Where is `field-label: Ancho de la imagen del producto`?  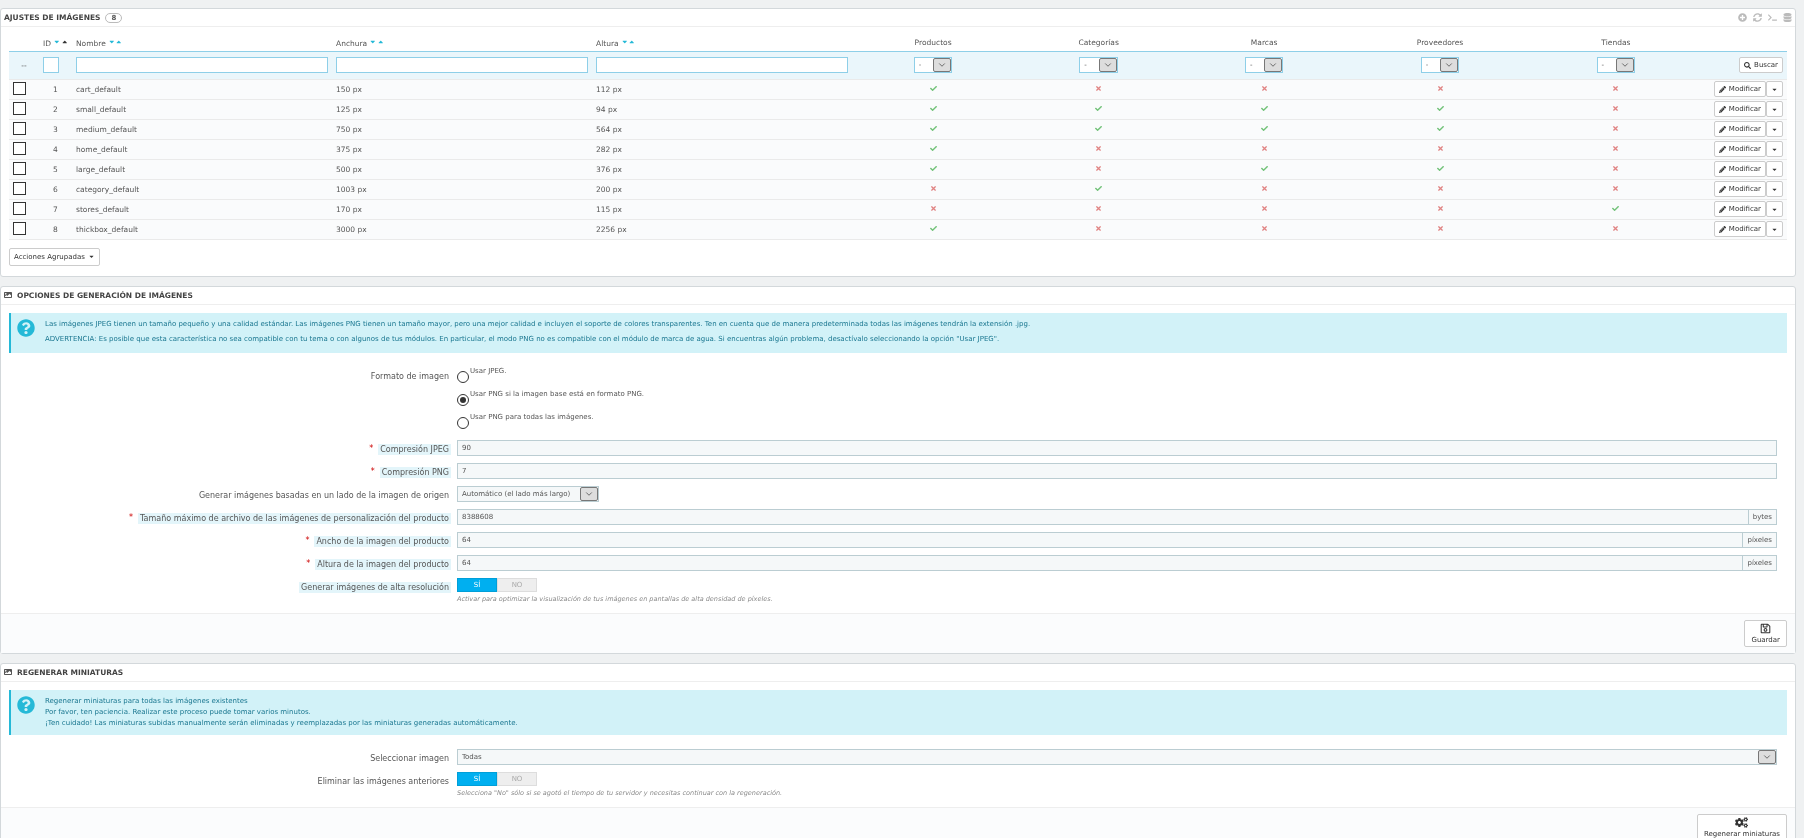 field-label: Ancho de la imagen del producto is located at coordinates (382, 541).